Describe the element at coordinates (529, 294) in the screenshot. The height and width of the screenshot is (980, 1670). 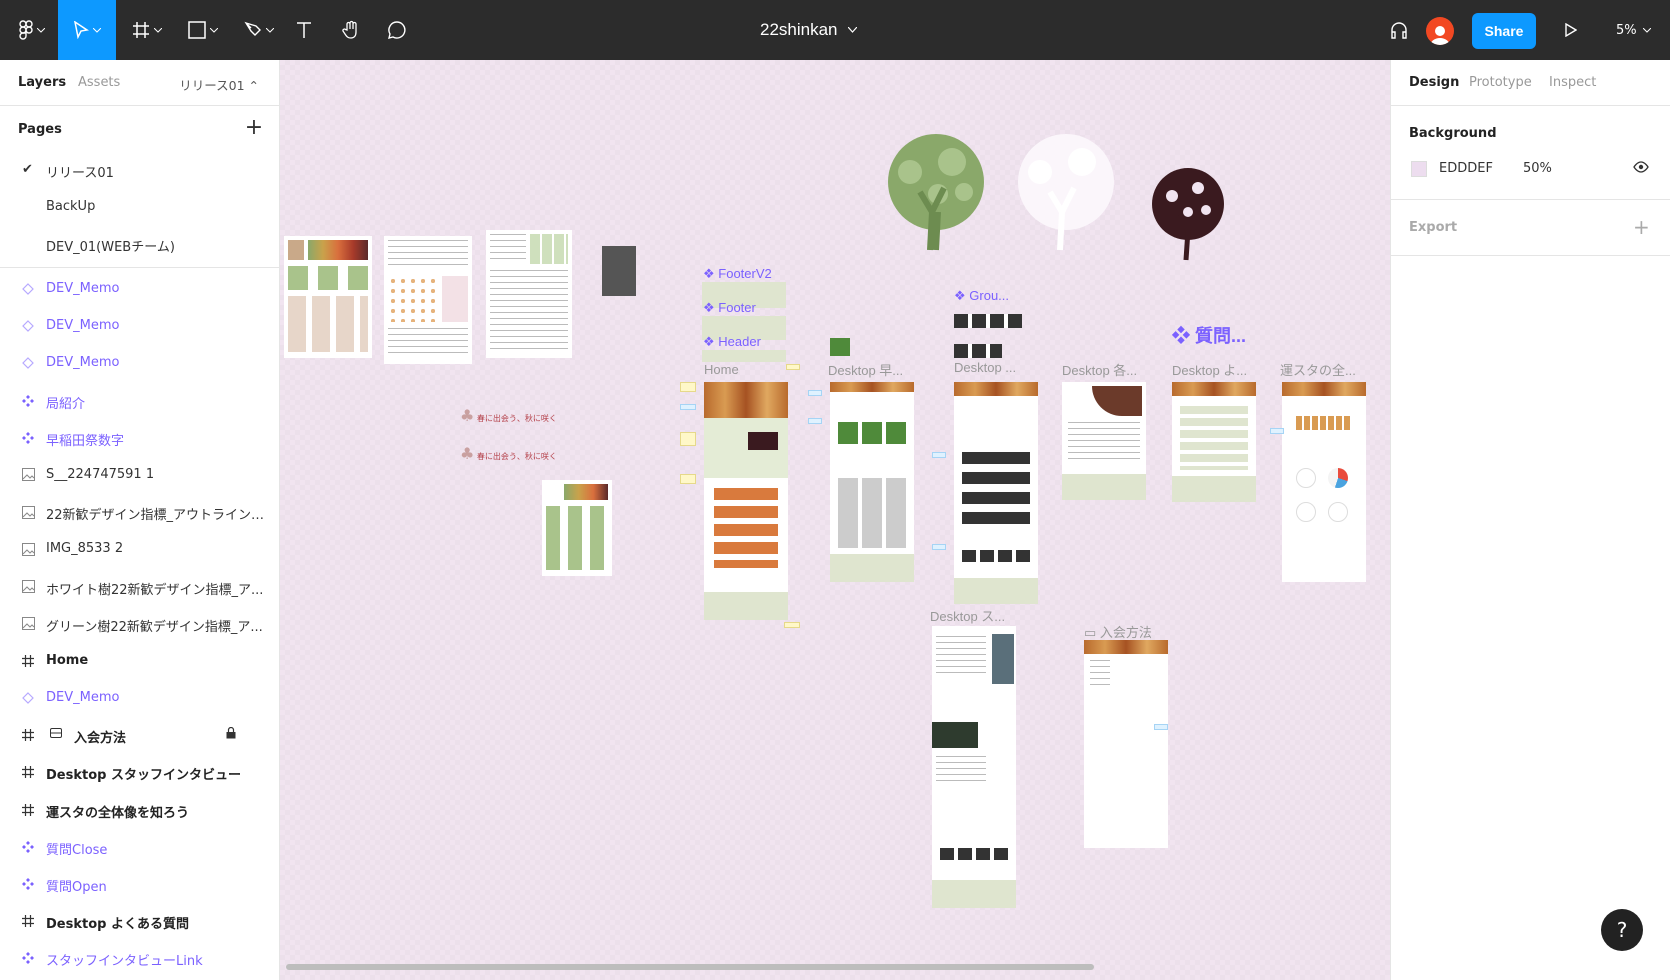
I see `spec-sheet-thumbnail` at that location.